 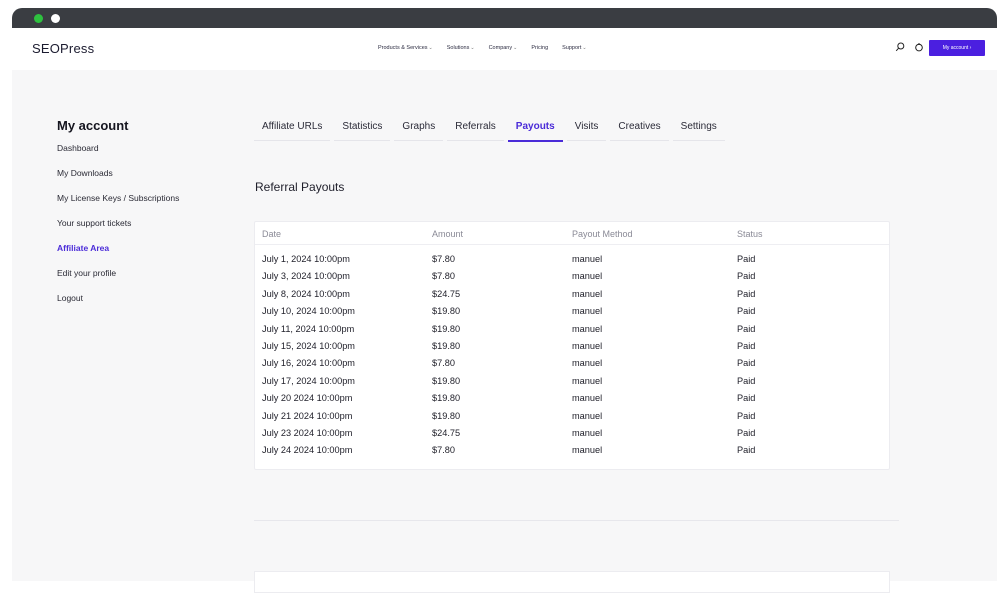 What do you see at coordinates (307, 415) in the screenshot?
I see `cell-date: July 21 2024 10:00pm` at bounding box center [307, 415].